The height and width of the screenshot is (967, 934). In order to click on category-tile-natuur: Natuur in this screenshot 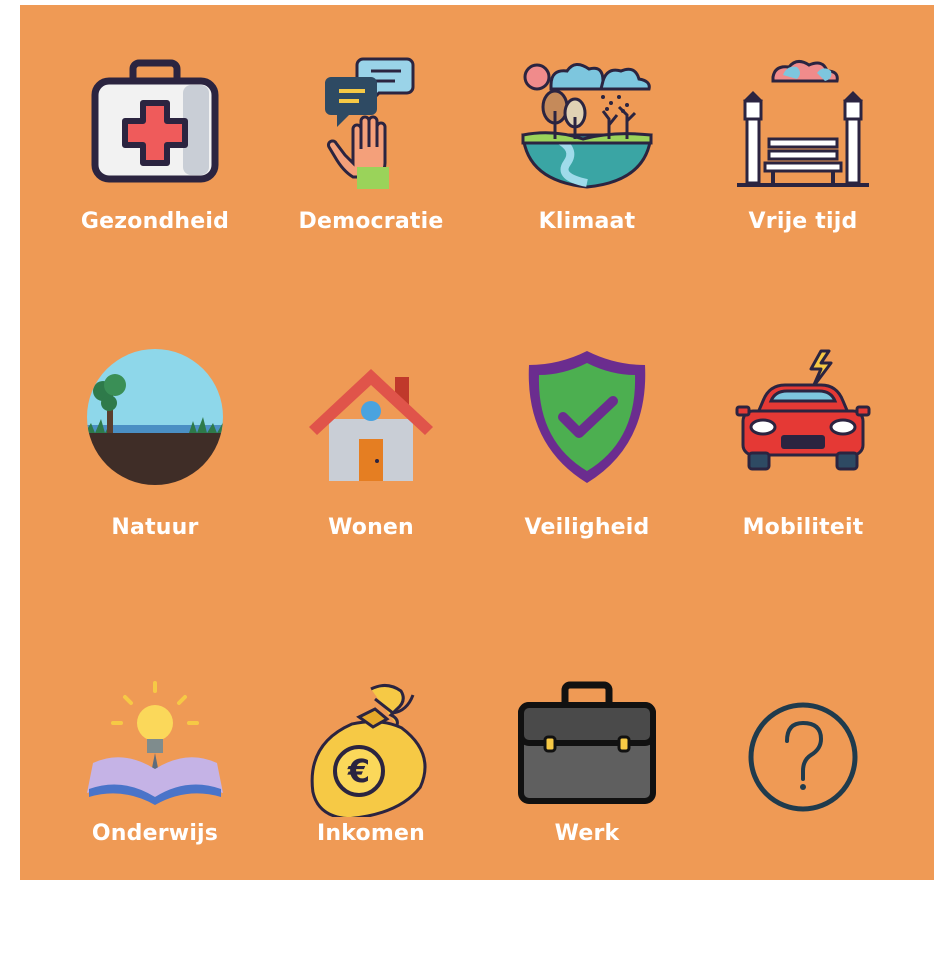, I will do `click(155, 492)`.